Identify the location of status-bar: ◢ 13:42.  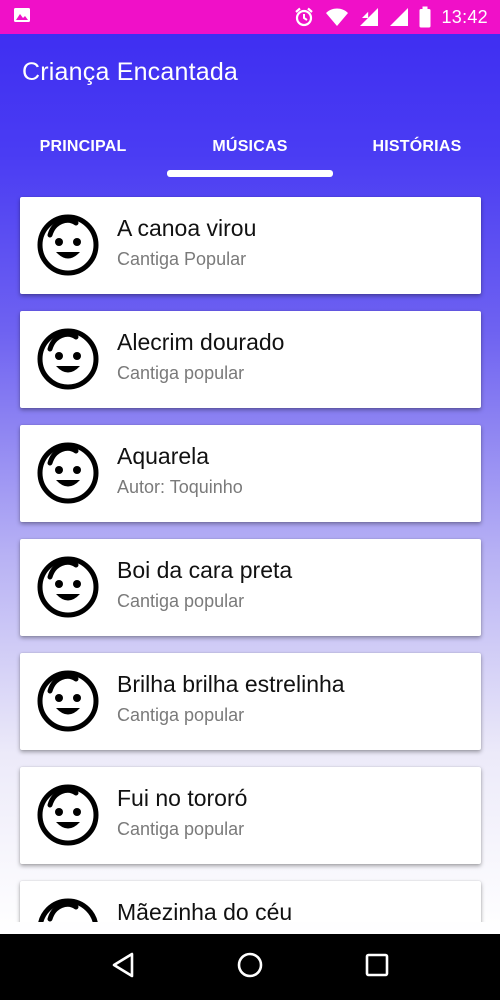
(250, 17).